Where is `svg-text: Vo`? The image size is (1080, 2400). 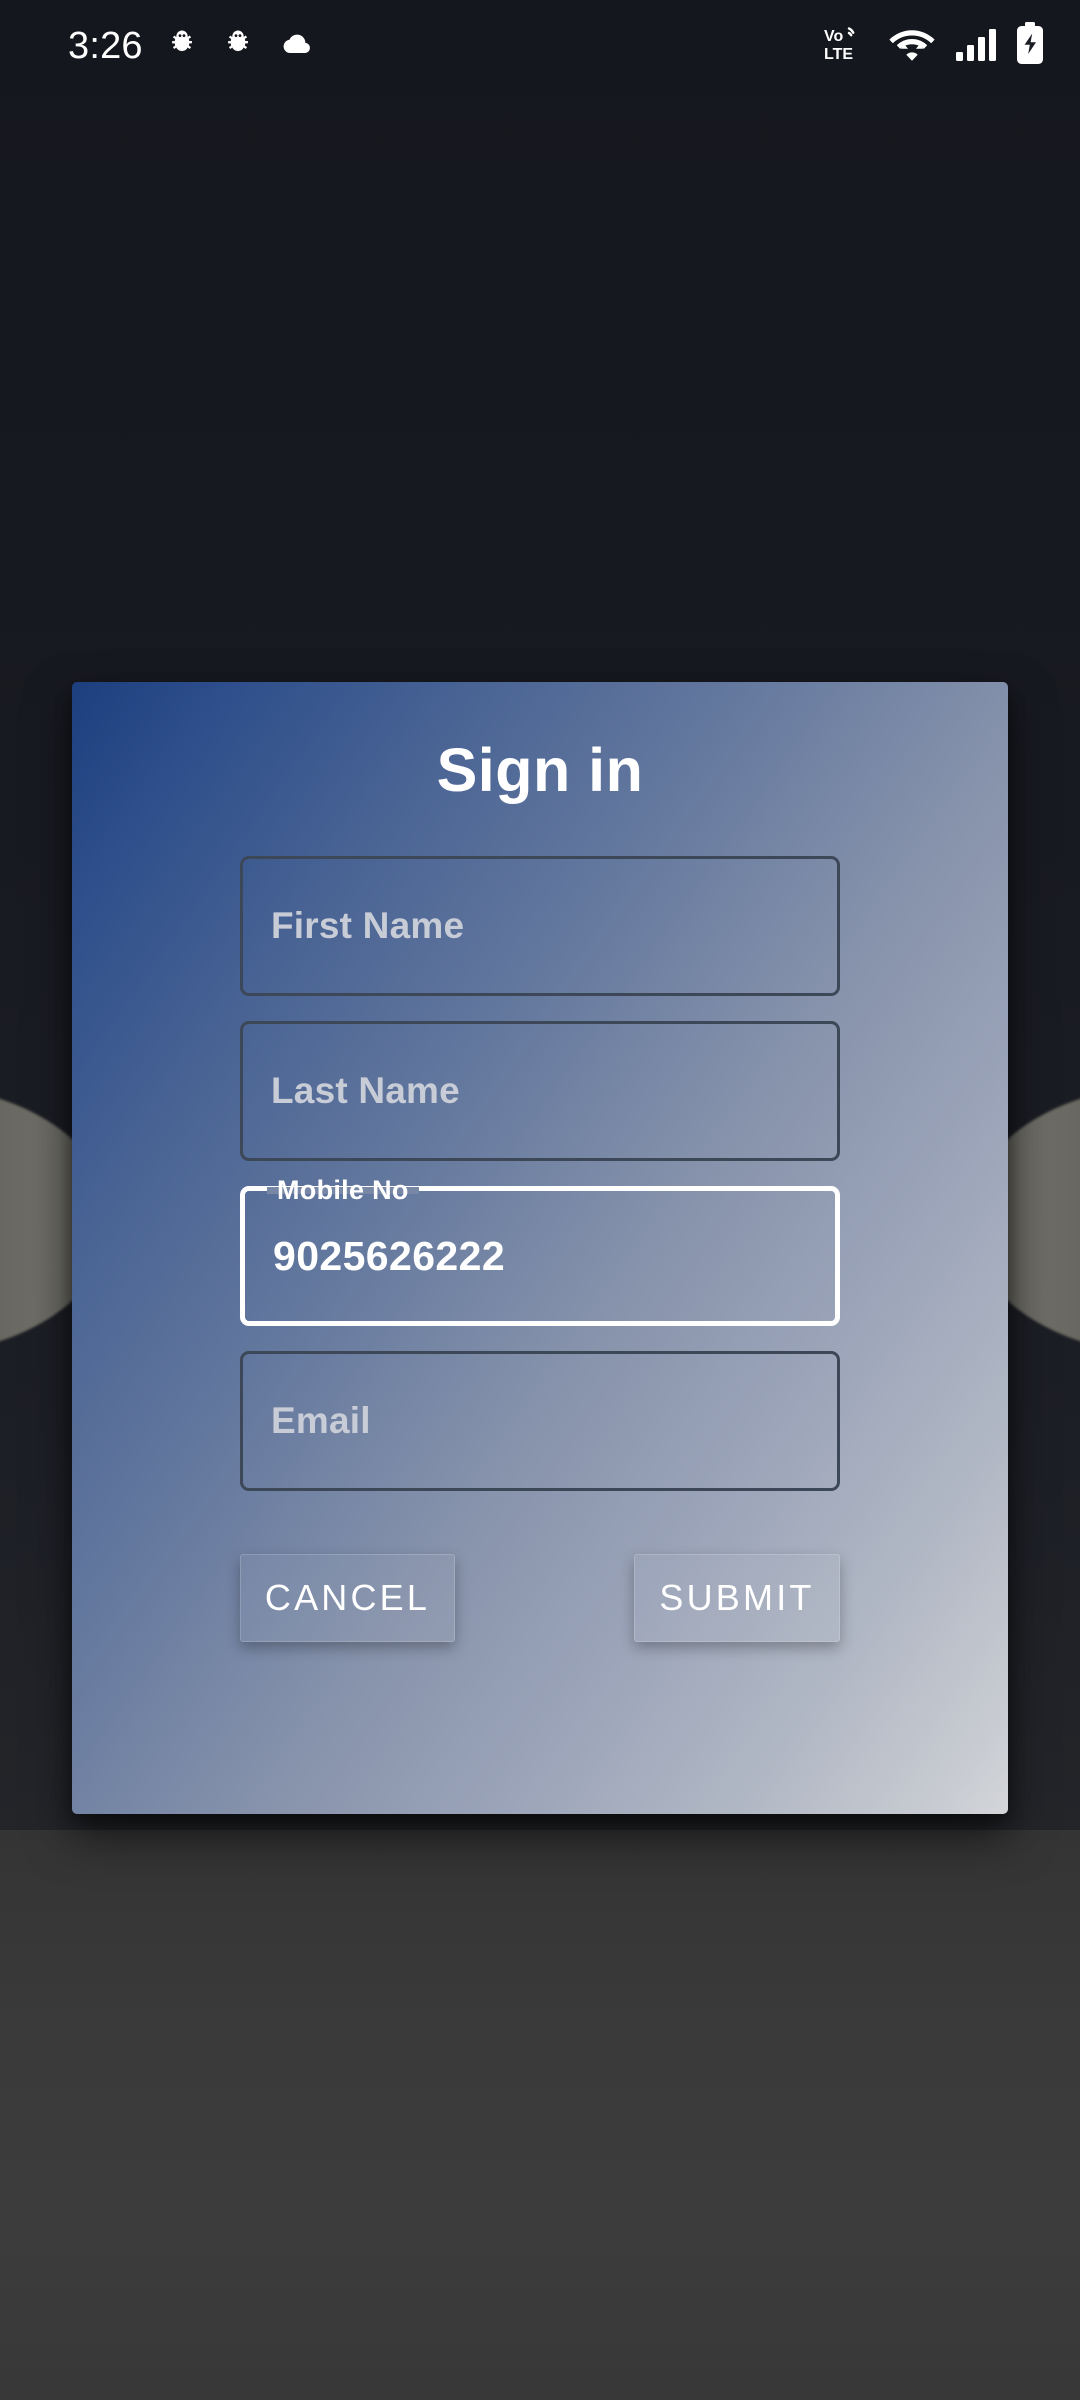 svg-text: Vo is located at coordinates (833, 36).